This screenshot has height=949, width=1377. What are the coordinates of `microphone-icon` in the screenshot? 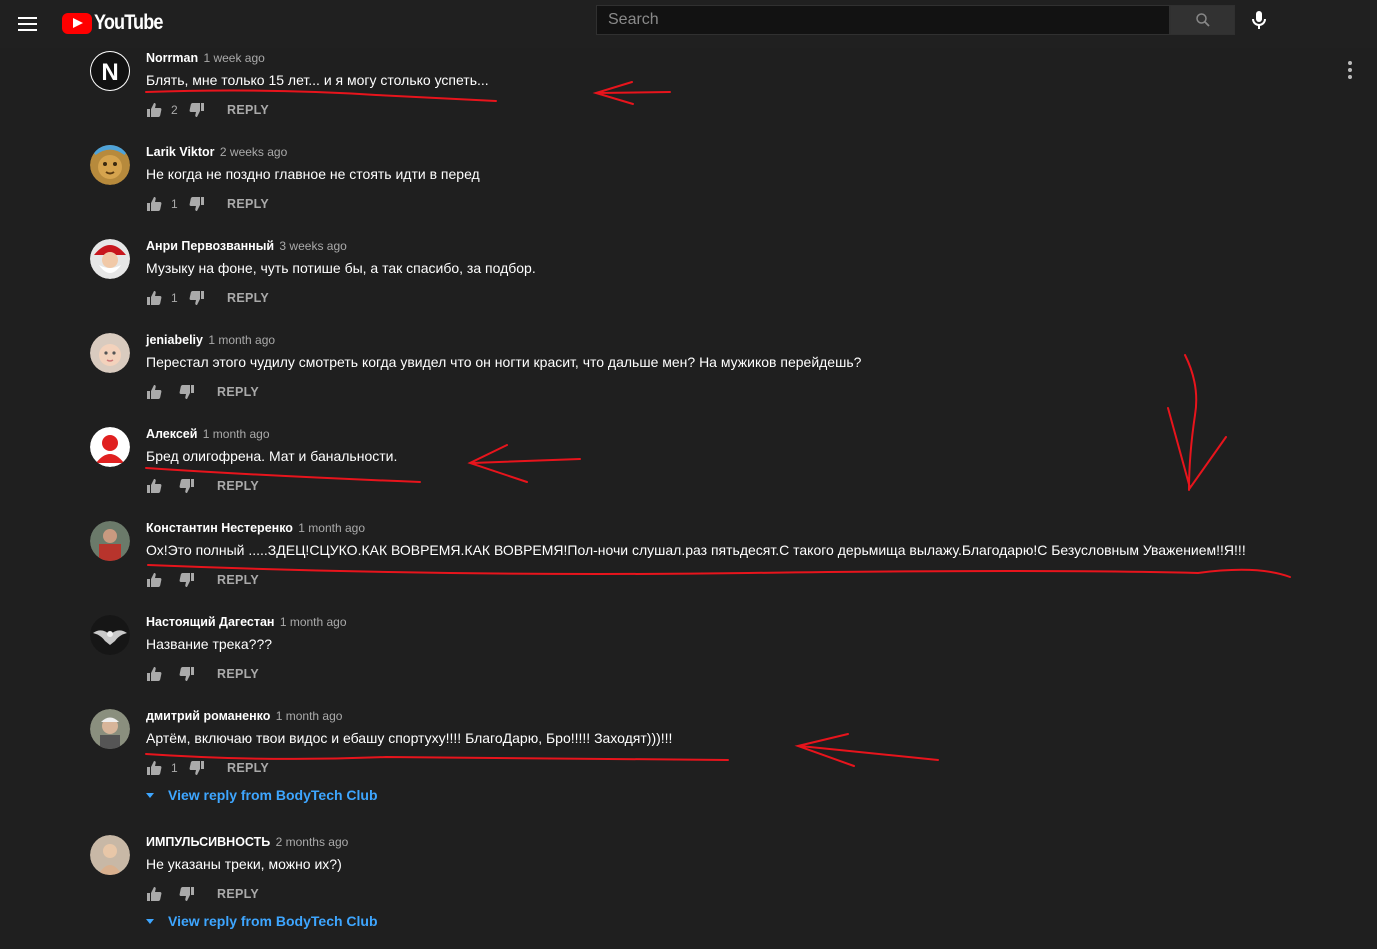 It's located at (1259, 20).